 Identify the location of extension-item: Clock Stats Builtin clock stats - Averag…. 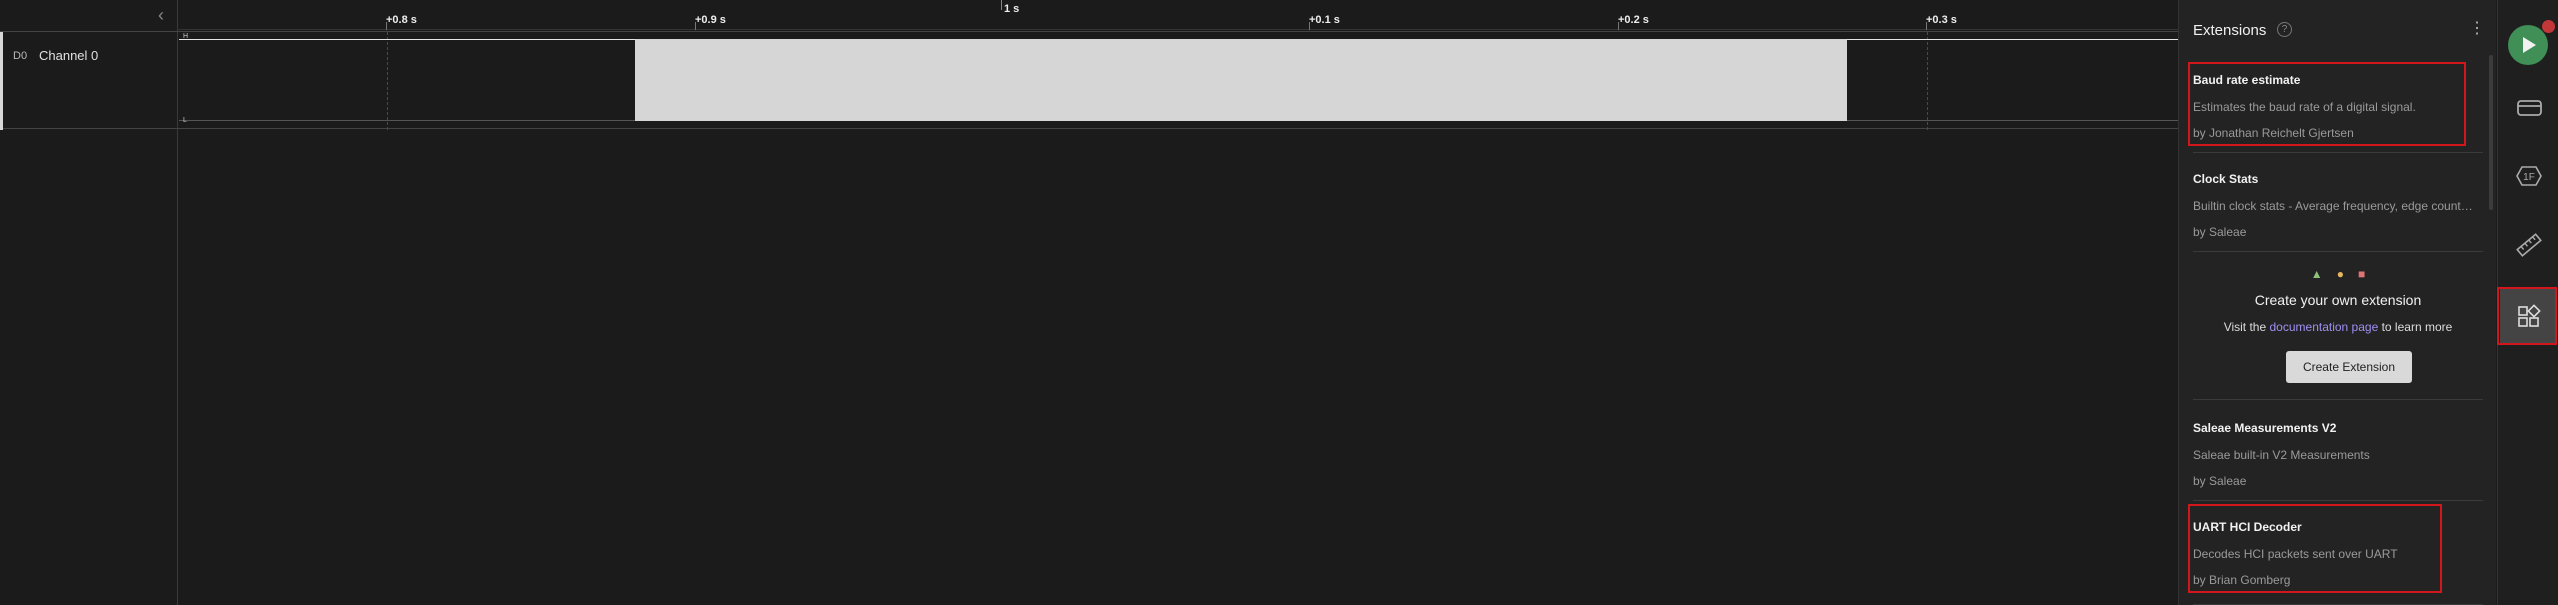
(2338, 207).